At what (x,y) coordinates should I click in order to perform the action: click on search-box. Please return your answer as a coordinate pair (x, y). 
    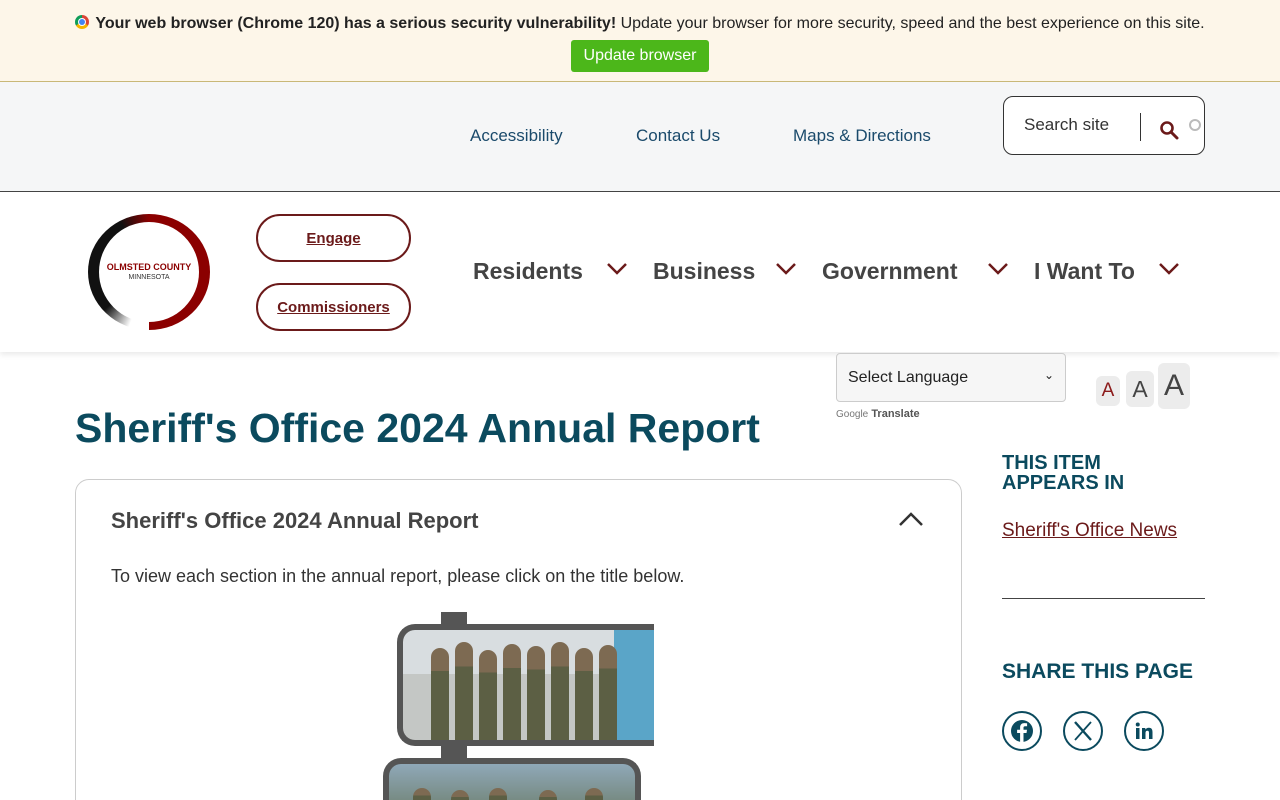
    Looking at the image, I should click on (1104, 125).